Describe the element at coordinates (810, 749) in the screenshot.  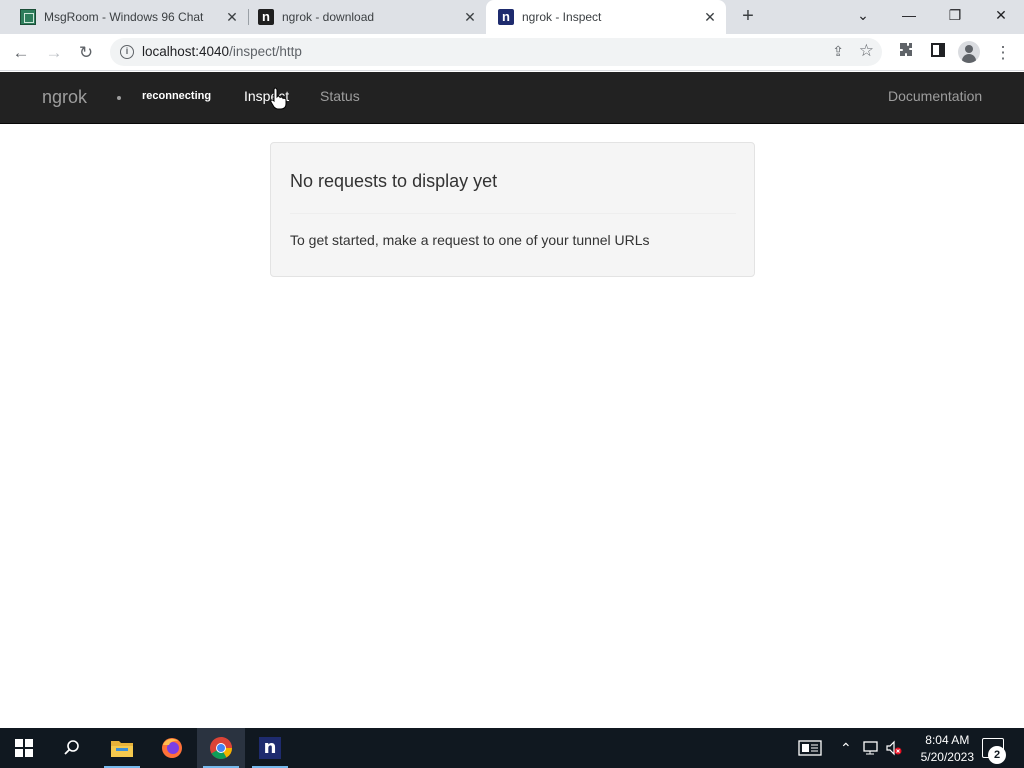
I see `news-widget-icon` at that location.